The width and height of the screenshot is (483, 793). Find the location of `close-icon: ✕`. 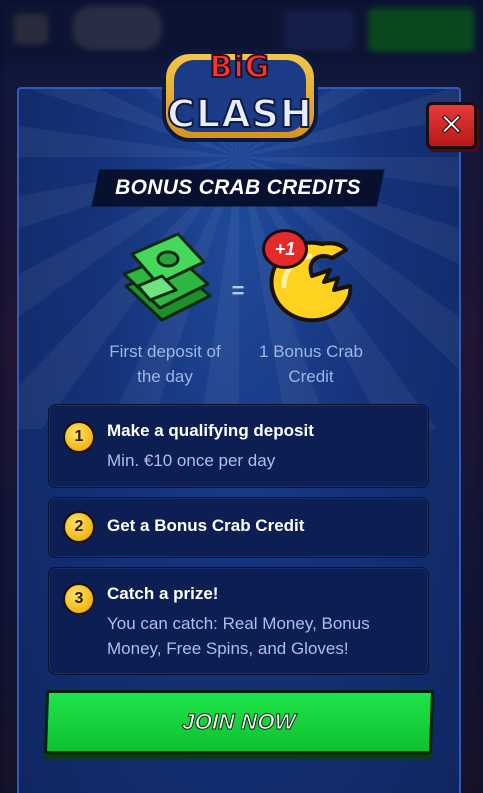

close-icon: ✕ is located at coordinates (451, 125).